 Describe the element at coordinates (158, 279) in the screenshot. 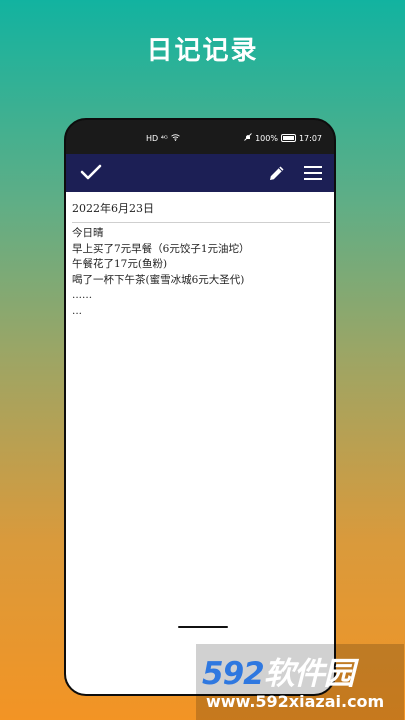

I see `diary-line: 喝了一杯下午茶(蜜雪冰城6元大圣代)` at that location.